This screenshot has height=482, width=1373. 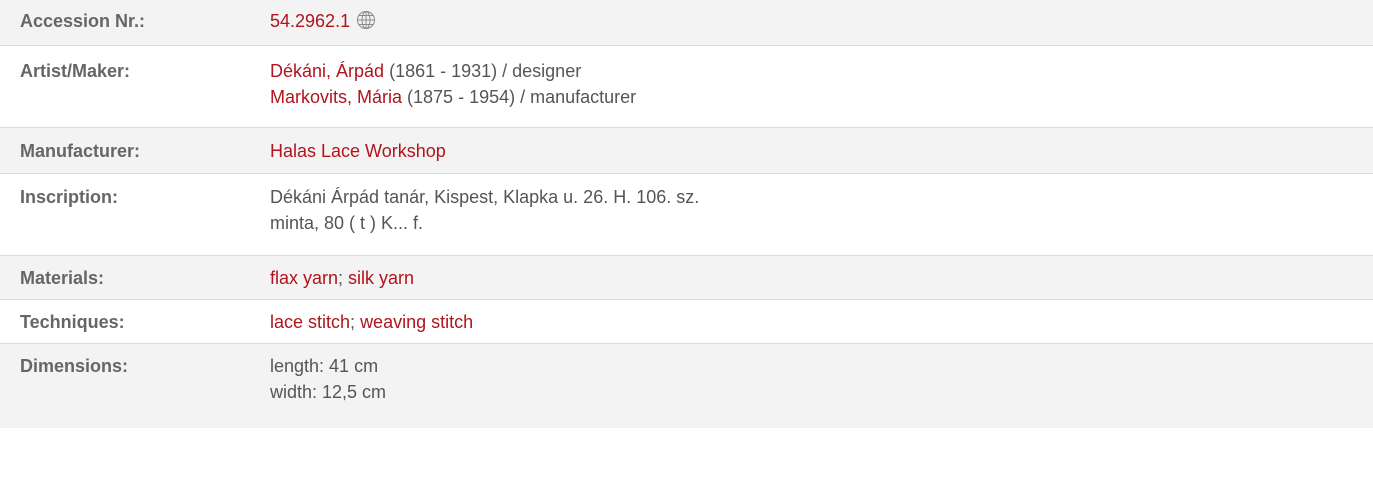 What do you see at coordinates (416, 322) in the screenshot?
I see `technique-link: weaving stitch` at bounding box center [416, 322].